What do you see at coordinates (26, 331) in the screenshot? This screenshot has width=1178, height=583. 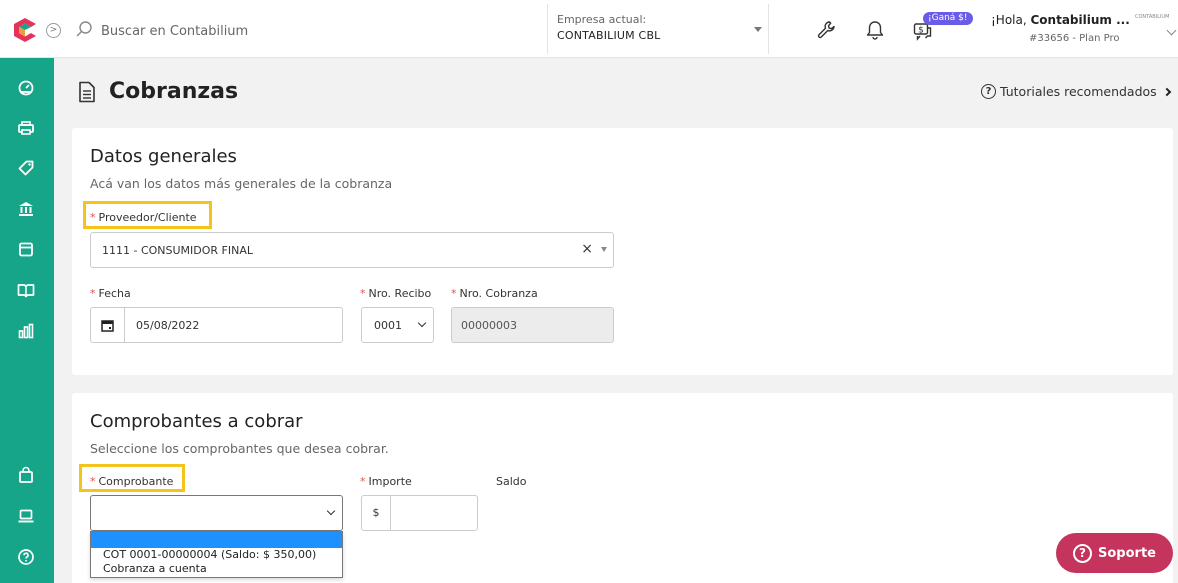 I see `bar-chart-icon` at bounding box center [26, 331].